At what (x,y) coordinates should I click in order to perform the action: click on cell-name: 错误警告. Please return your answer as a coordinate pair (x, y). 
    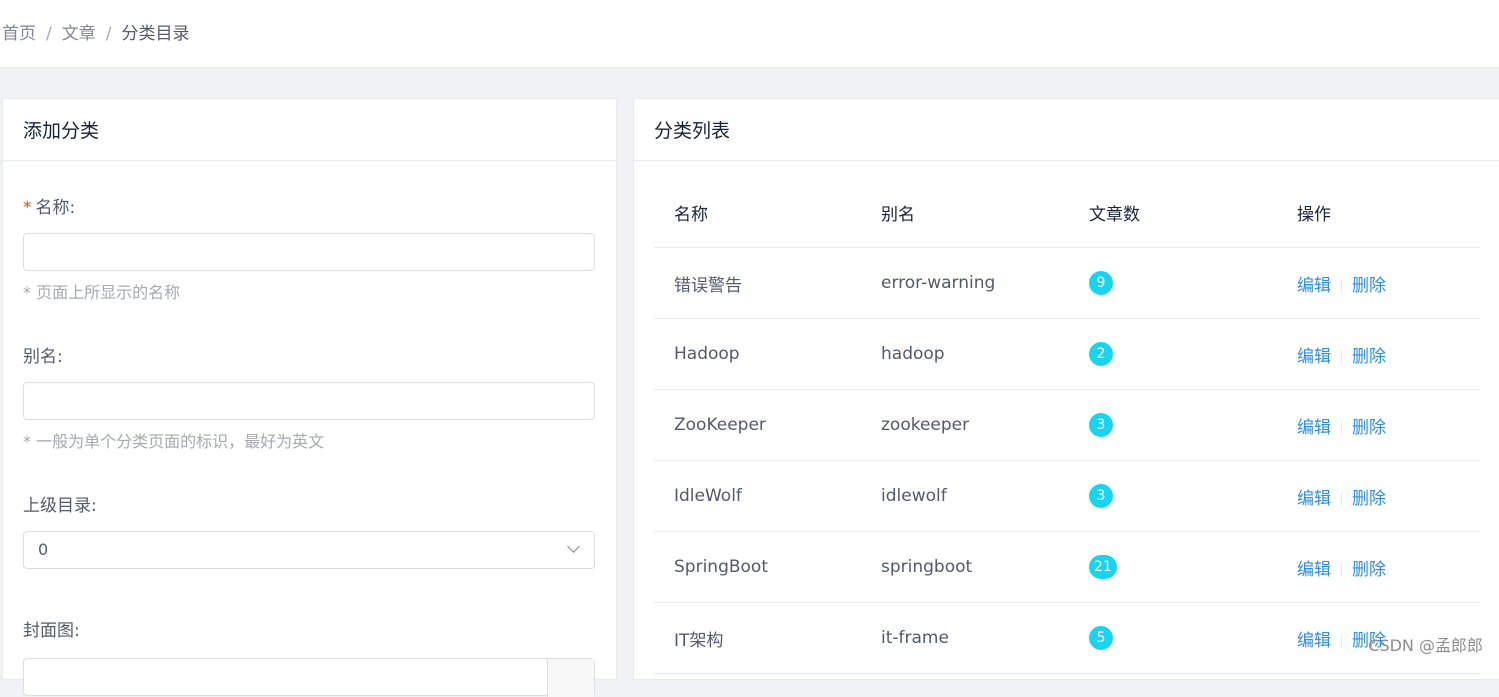
    Looking at the image, I should click on (757, 283).